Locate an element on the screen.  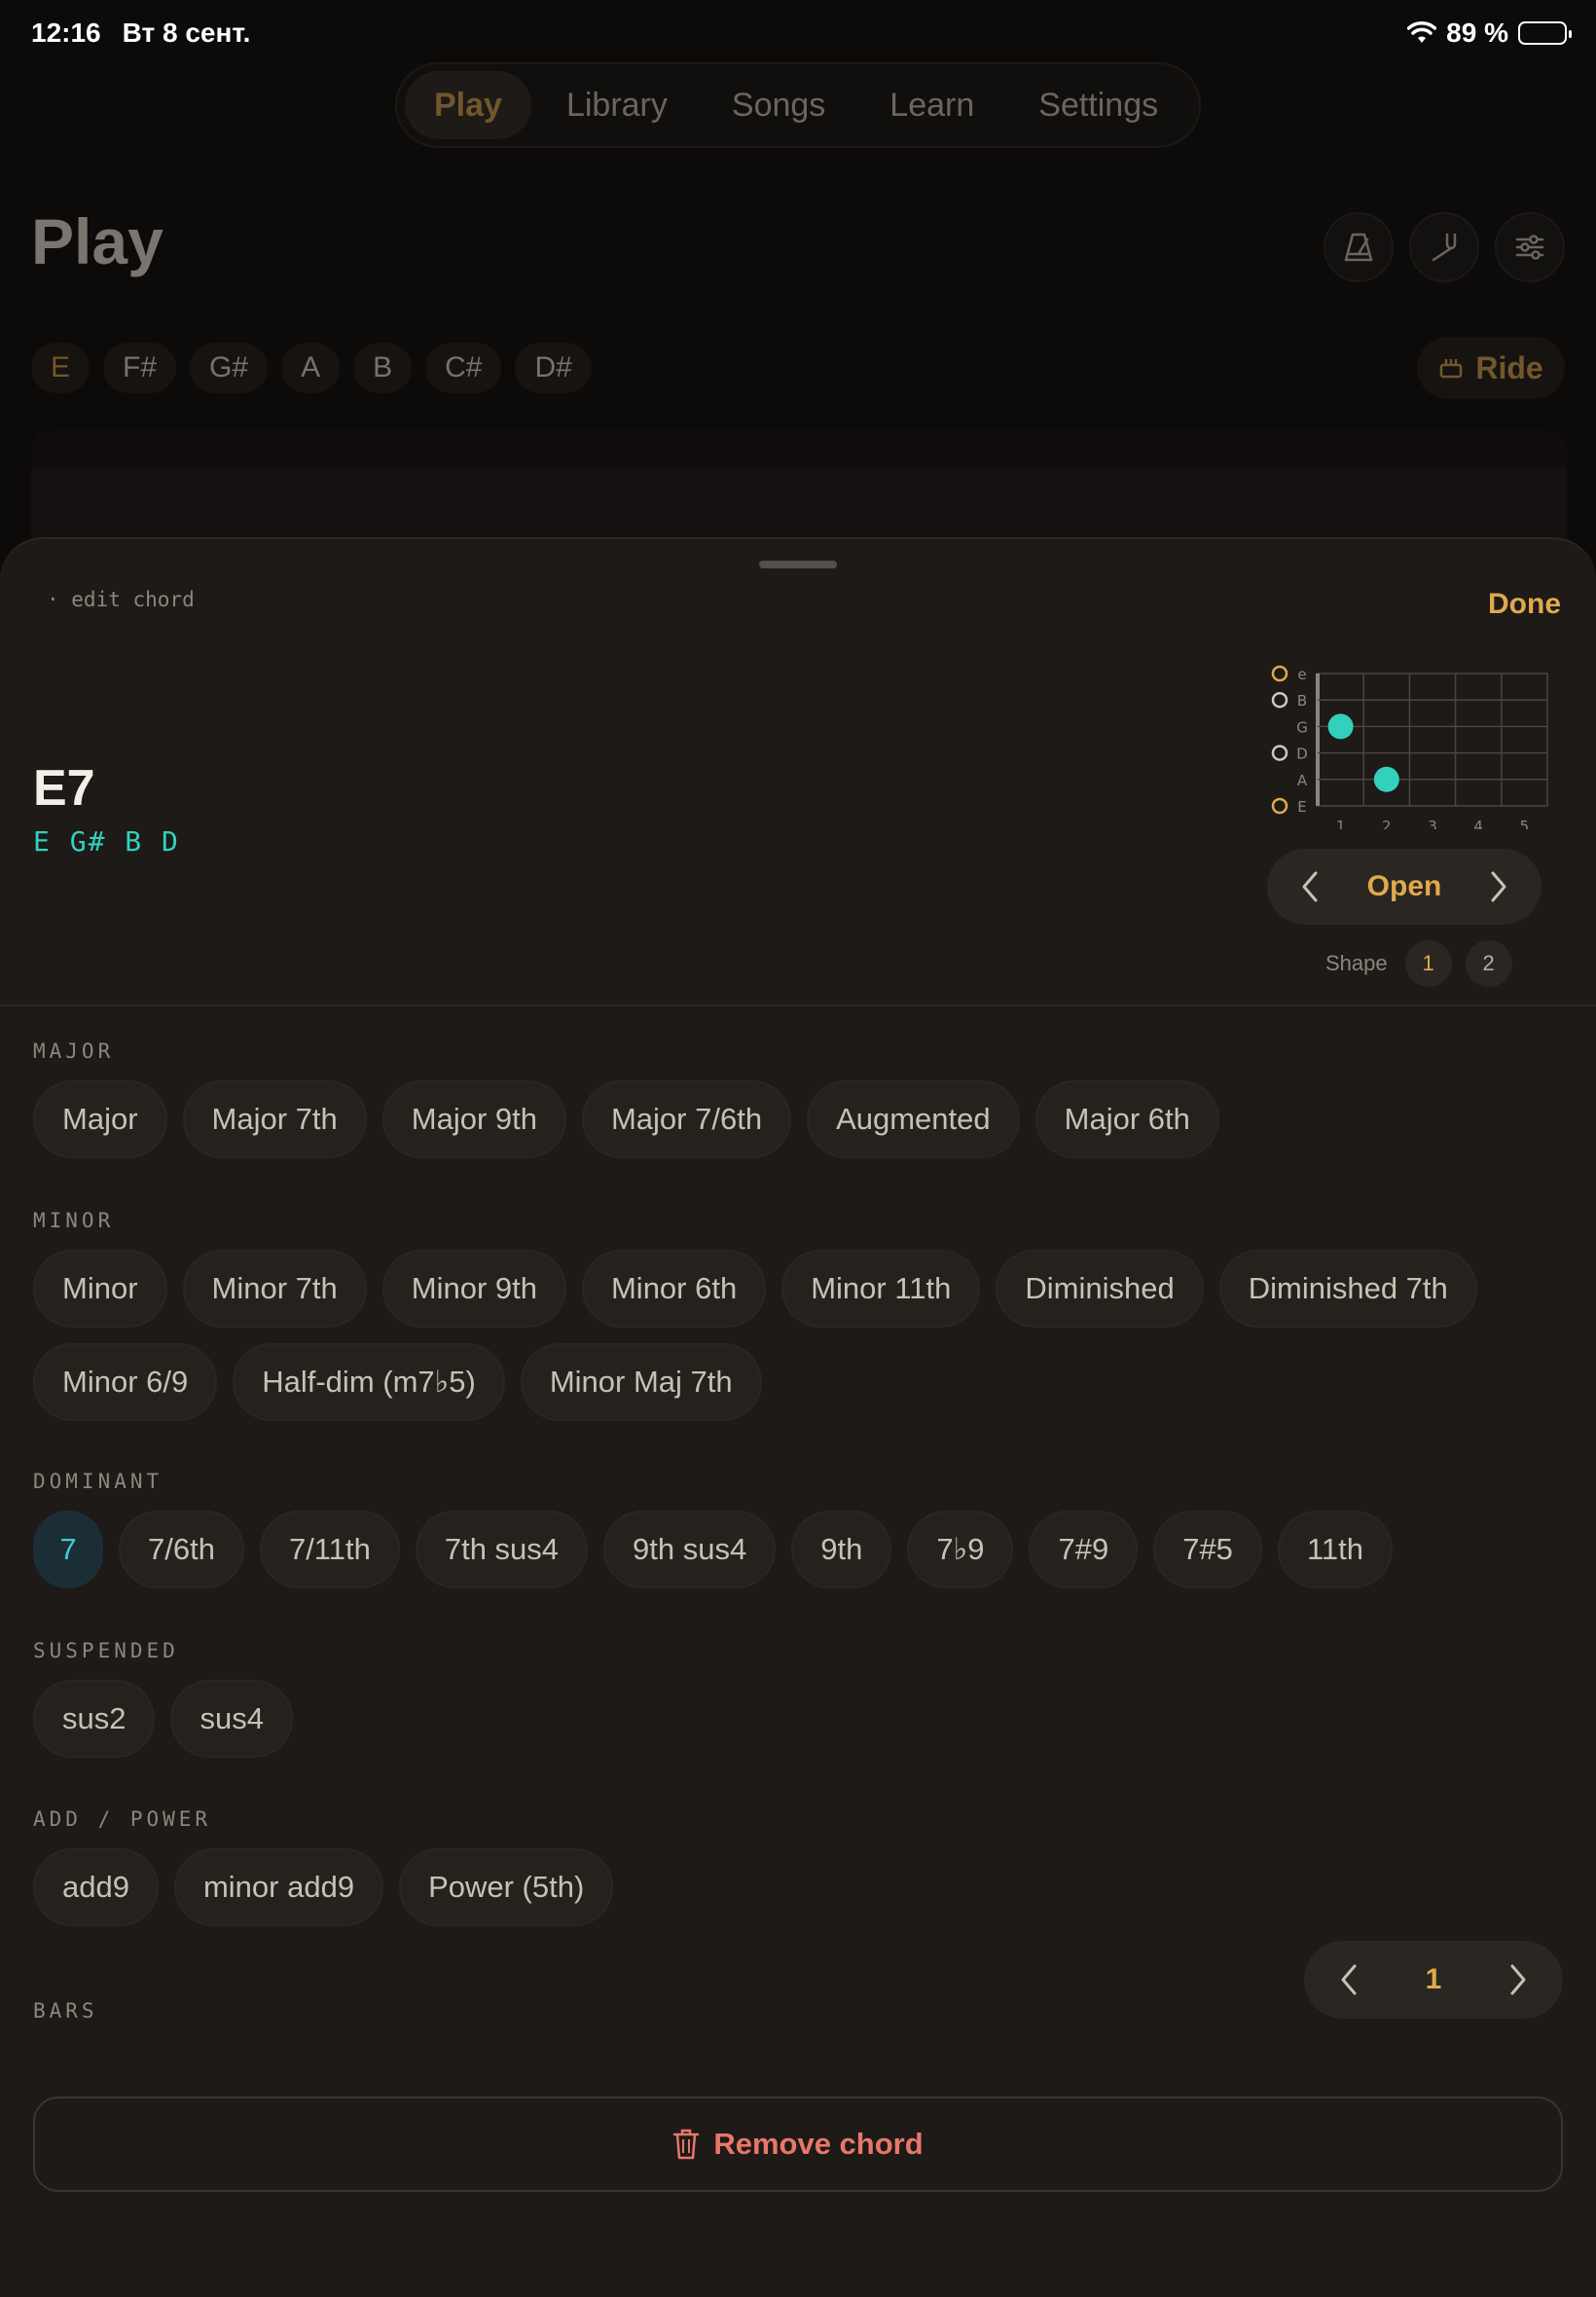
status-right: 89 % is located at coordinates (1489, 33).